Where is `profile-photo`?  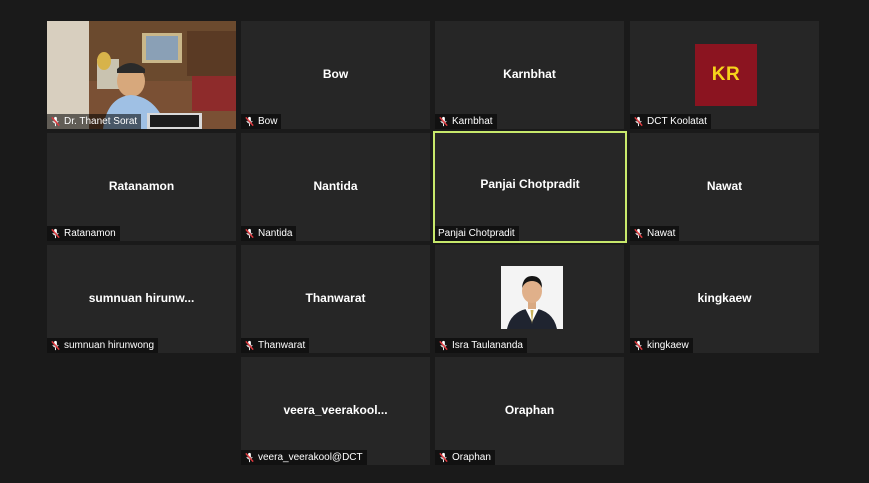
profile-photo is located at coordinates (532, 297).